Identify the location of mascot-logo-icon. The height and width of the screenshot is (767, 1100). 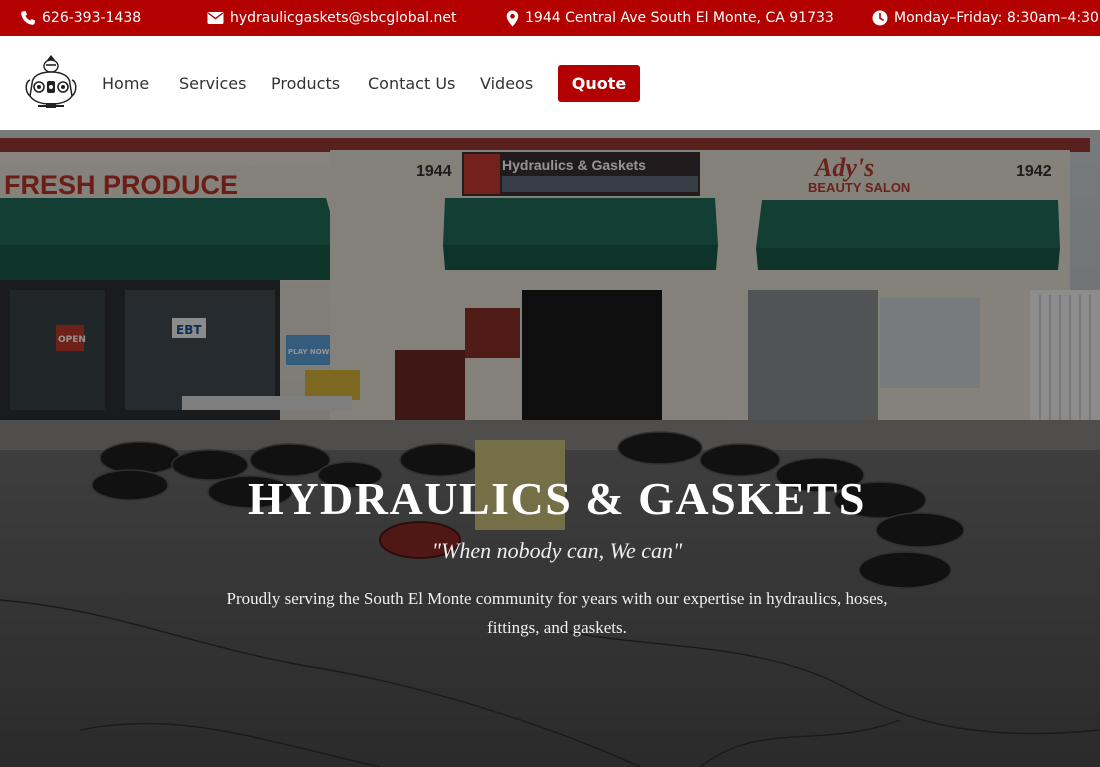
(51, 81).